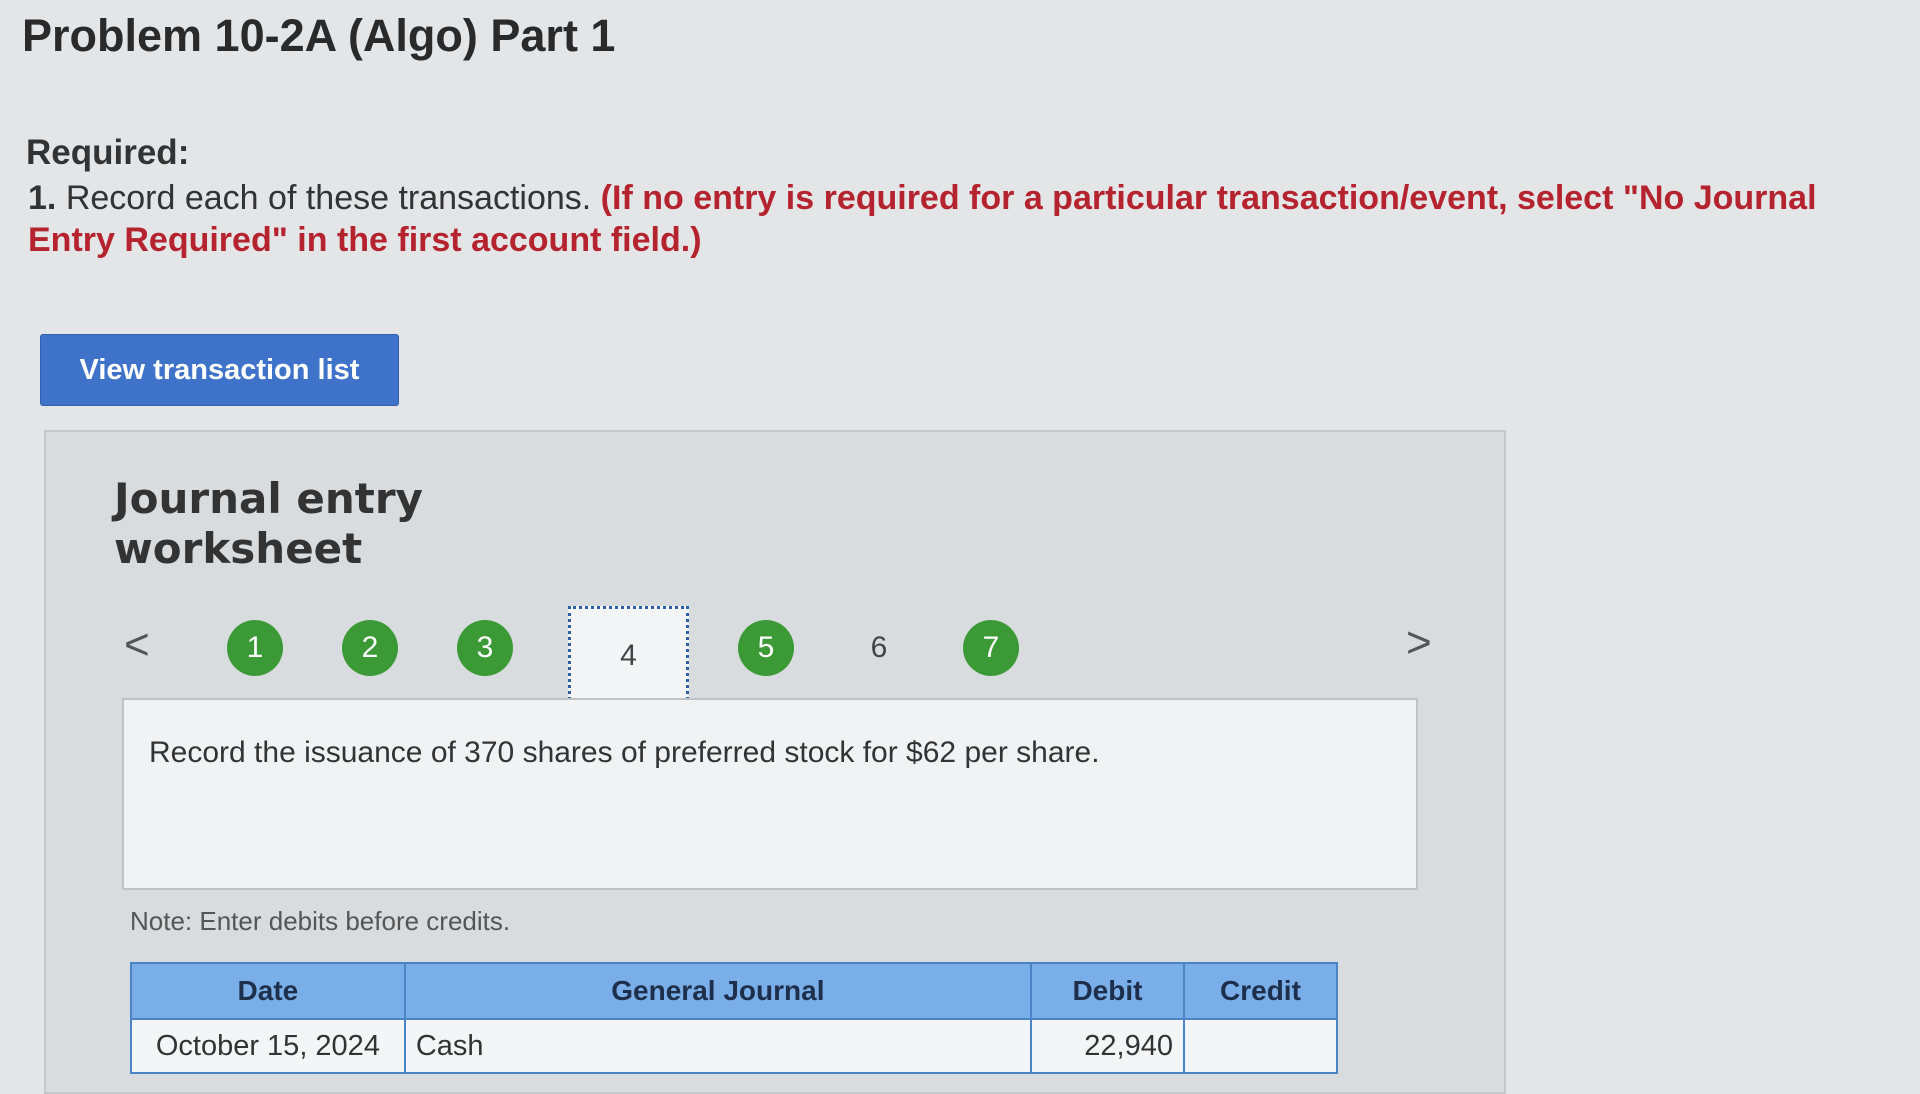 The width and height of the screenshot is (1920, 1094). What do you see at coordinates (268, 498) in the screenshot?
I see `worksheet-title-line1: Journal entry` at bounding box center [268, 498].